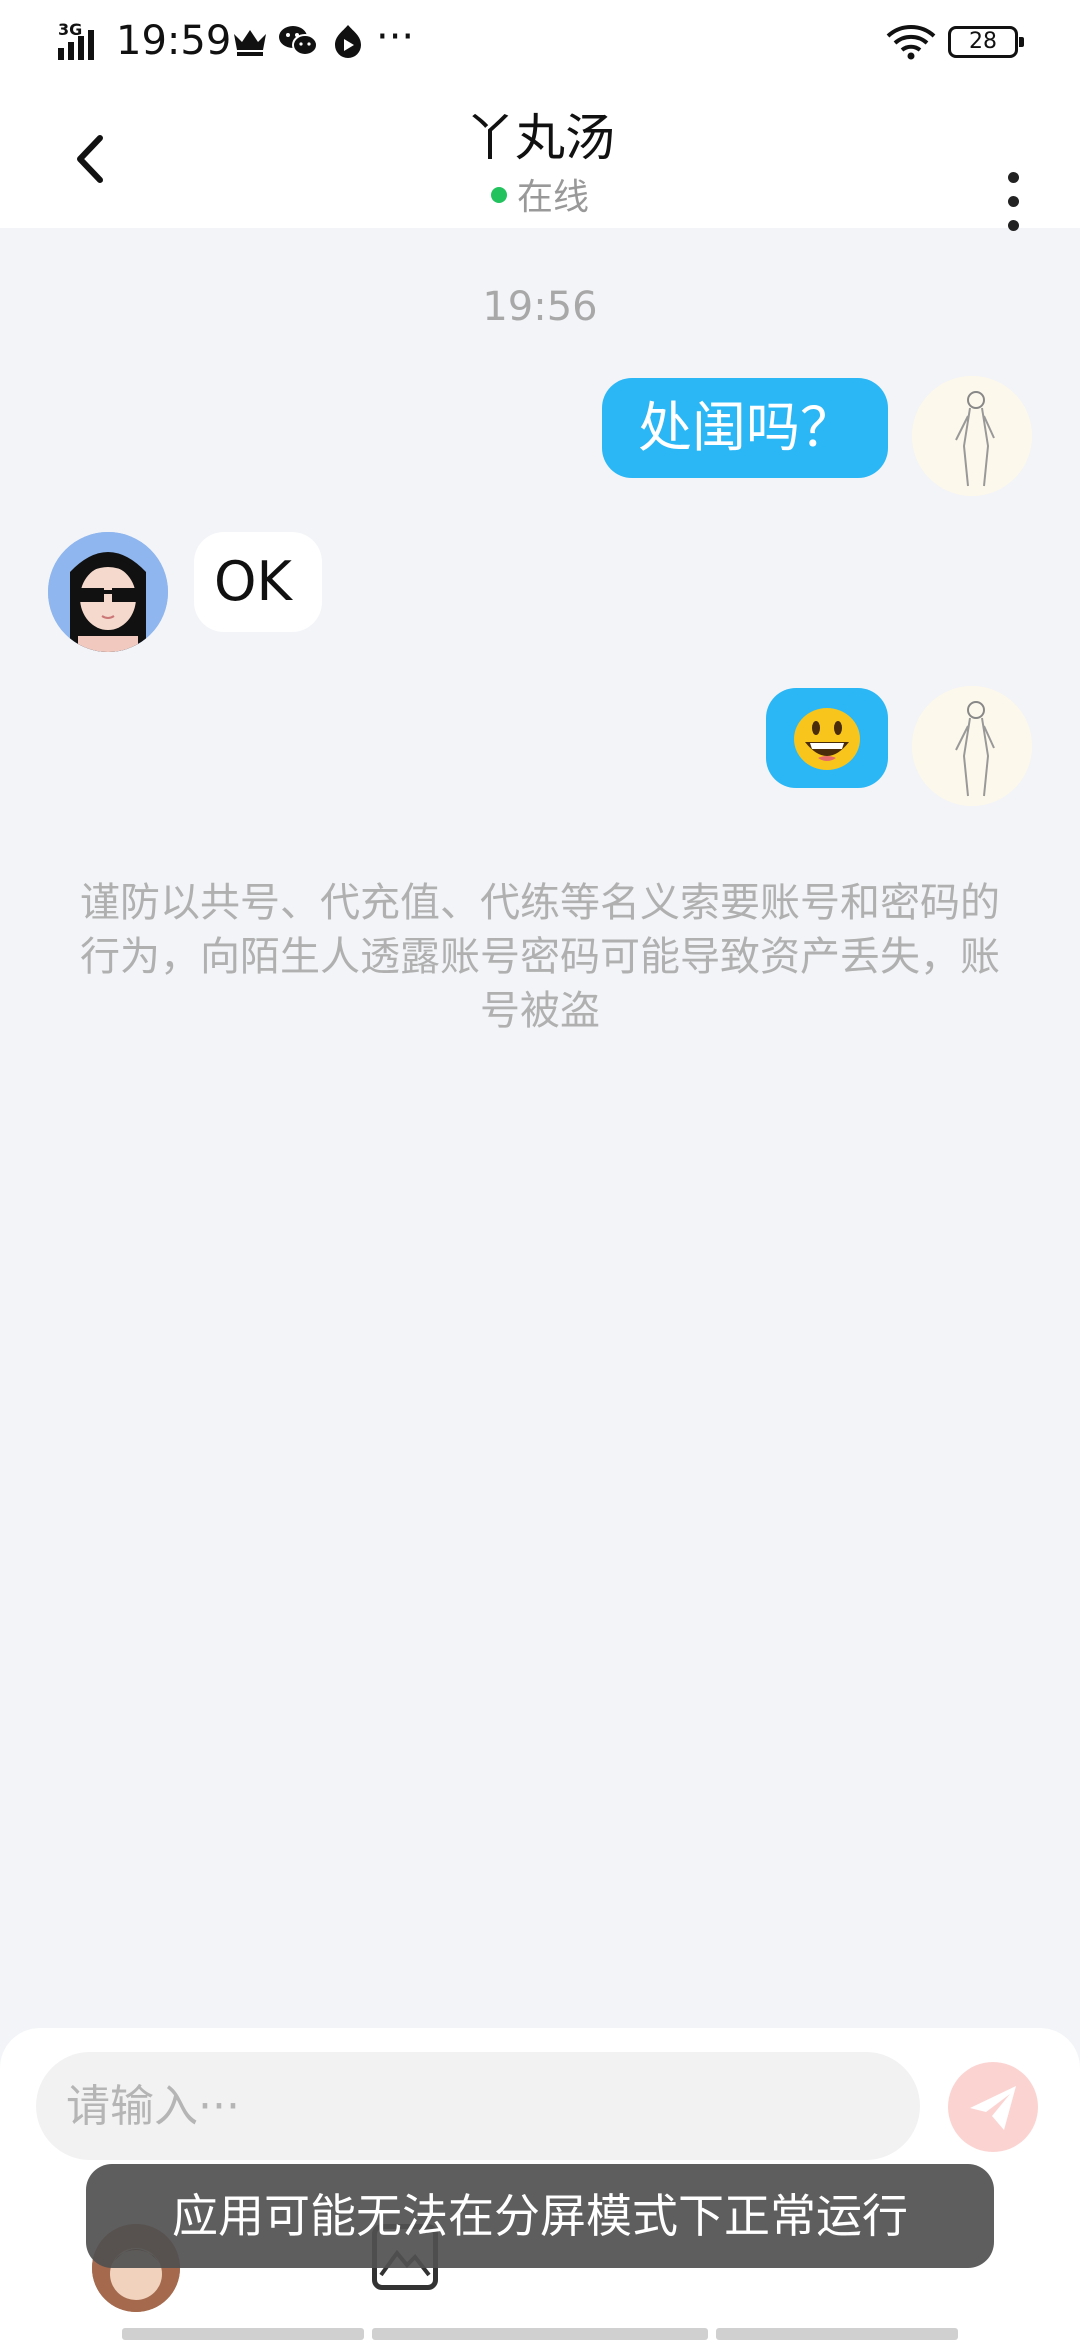 Image resolution: width=1080 pixels, height=2340 pixels. I want to click on media-app-icon, so click(348, 41).